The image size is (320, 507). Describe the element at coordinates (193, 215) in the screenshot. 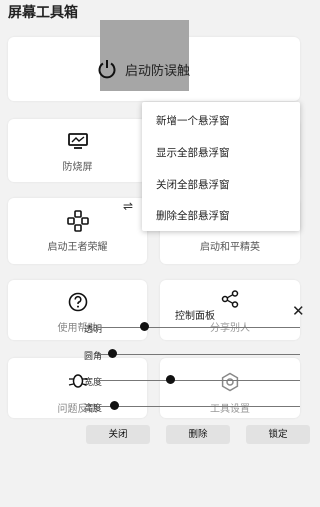

I see `menu-item-delete-all: 删除全部悬浮窗` at that location.